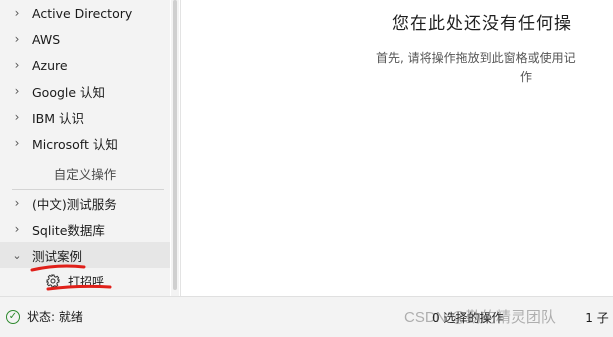 This screenshot has height=337, width=613. Describe the element at coordinates (13, 316) in the screenshot. I see `checkmark-circle-icon: ✓` at that location.